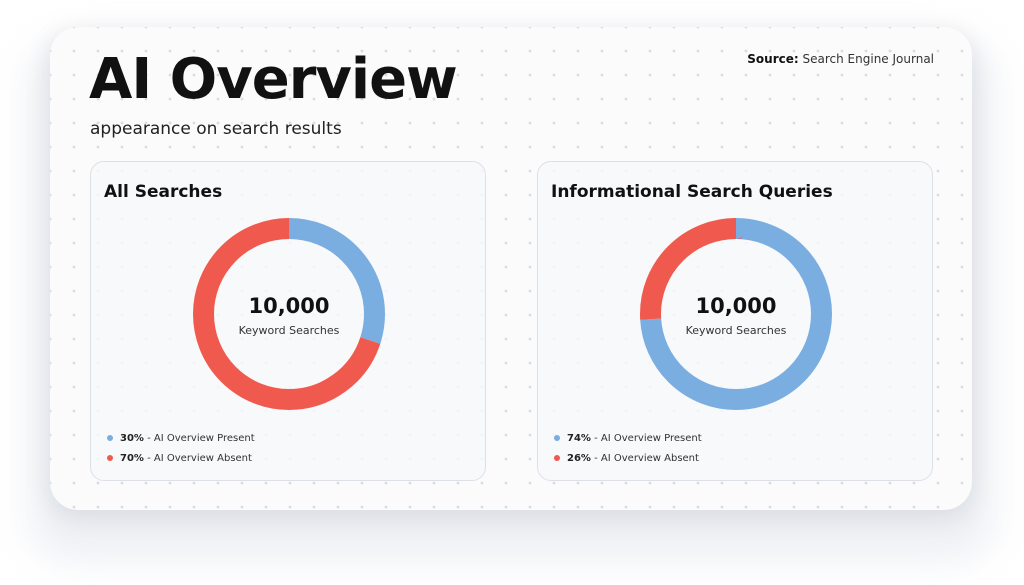 The image size is (1024, 585). I want to click on legend-item-present: 30% - AI Overview Present, so click(181, 438).